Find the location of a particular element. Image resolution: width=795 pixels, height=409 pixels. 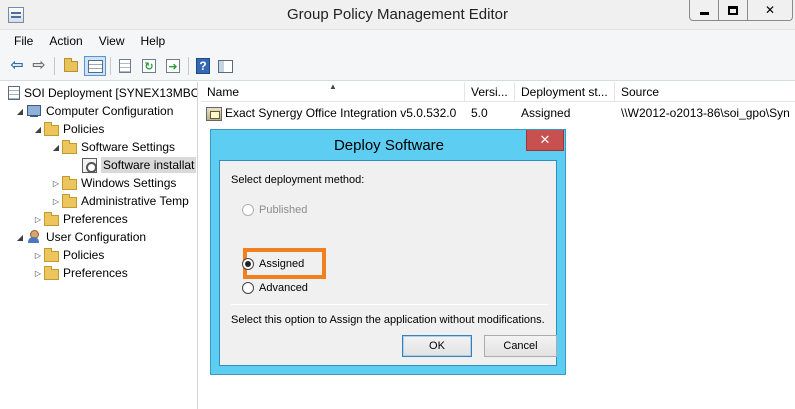

tree-item-user-policies: ▷ Policies is located at coordinates (68, 255).